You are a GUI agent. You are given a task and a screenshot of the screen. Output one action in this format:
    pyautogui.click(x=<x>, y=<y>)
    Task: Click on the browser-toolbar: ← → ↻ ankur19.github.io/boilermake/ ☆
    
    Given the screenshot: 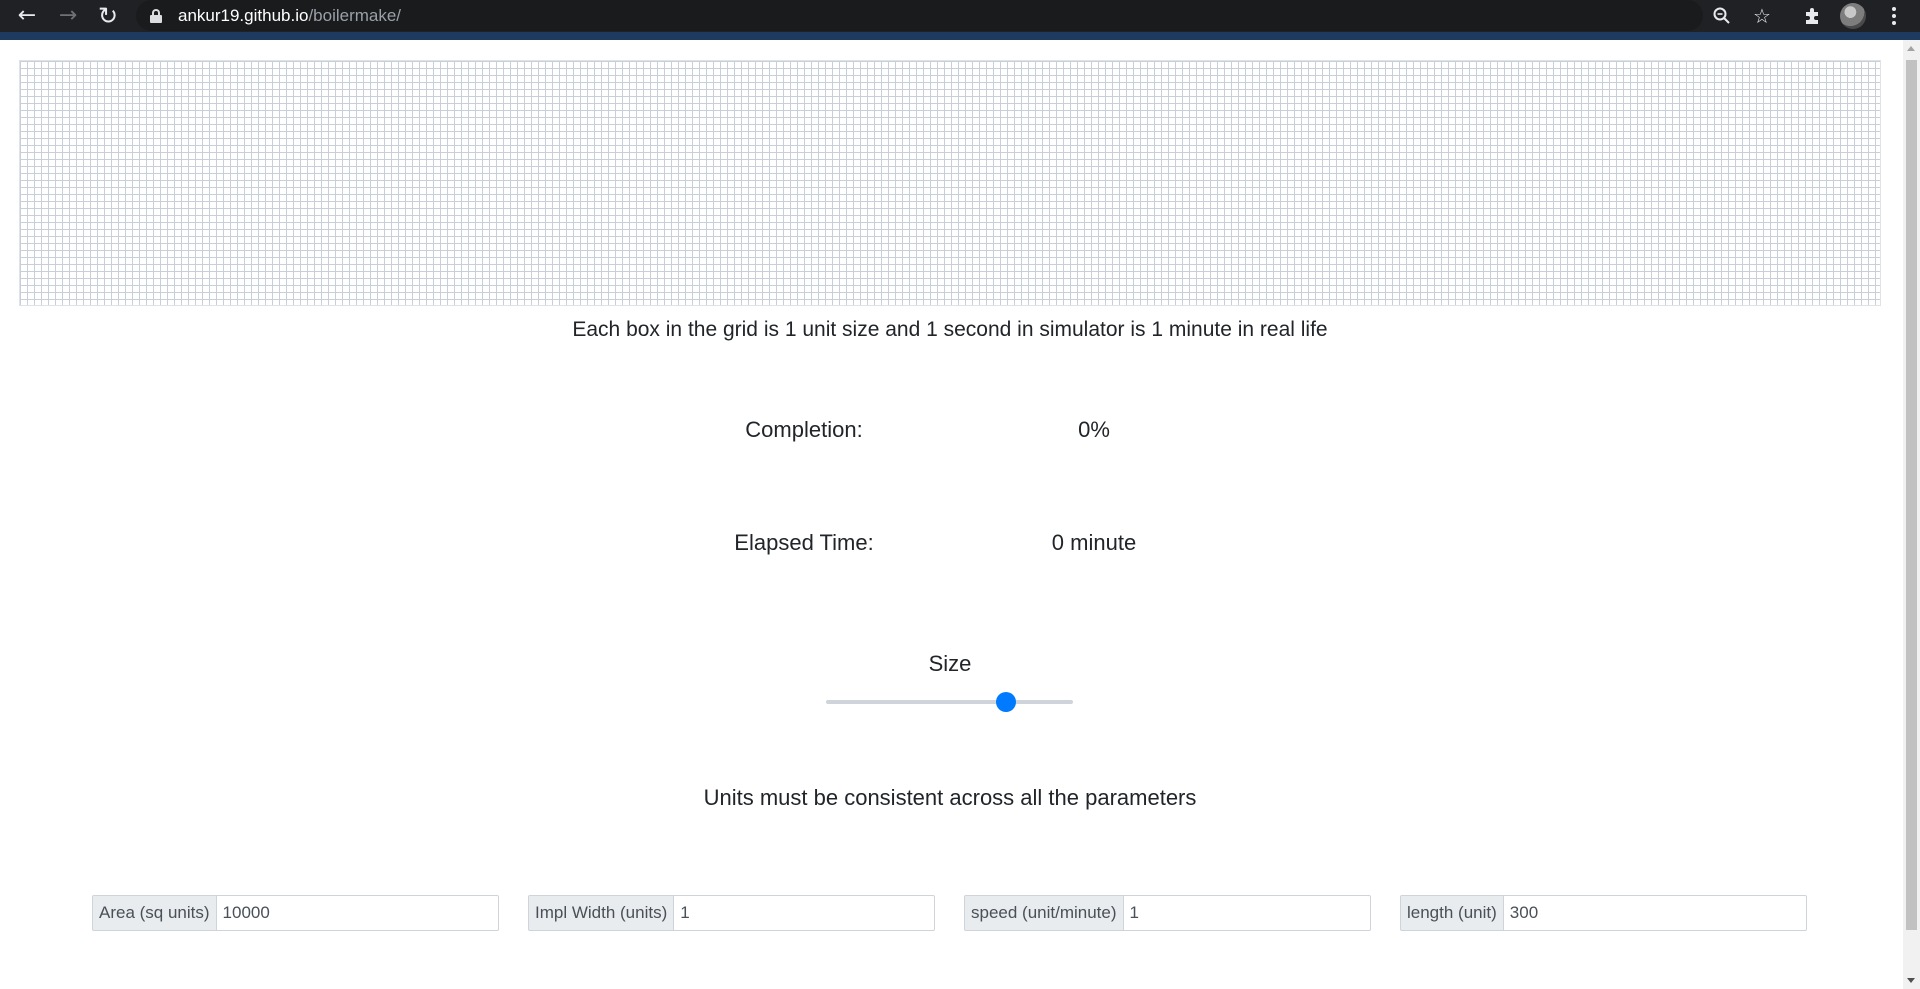 What is the action you would take?
    pyautogui.click(x=960, y=20)
    